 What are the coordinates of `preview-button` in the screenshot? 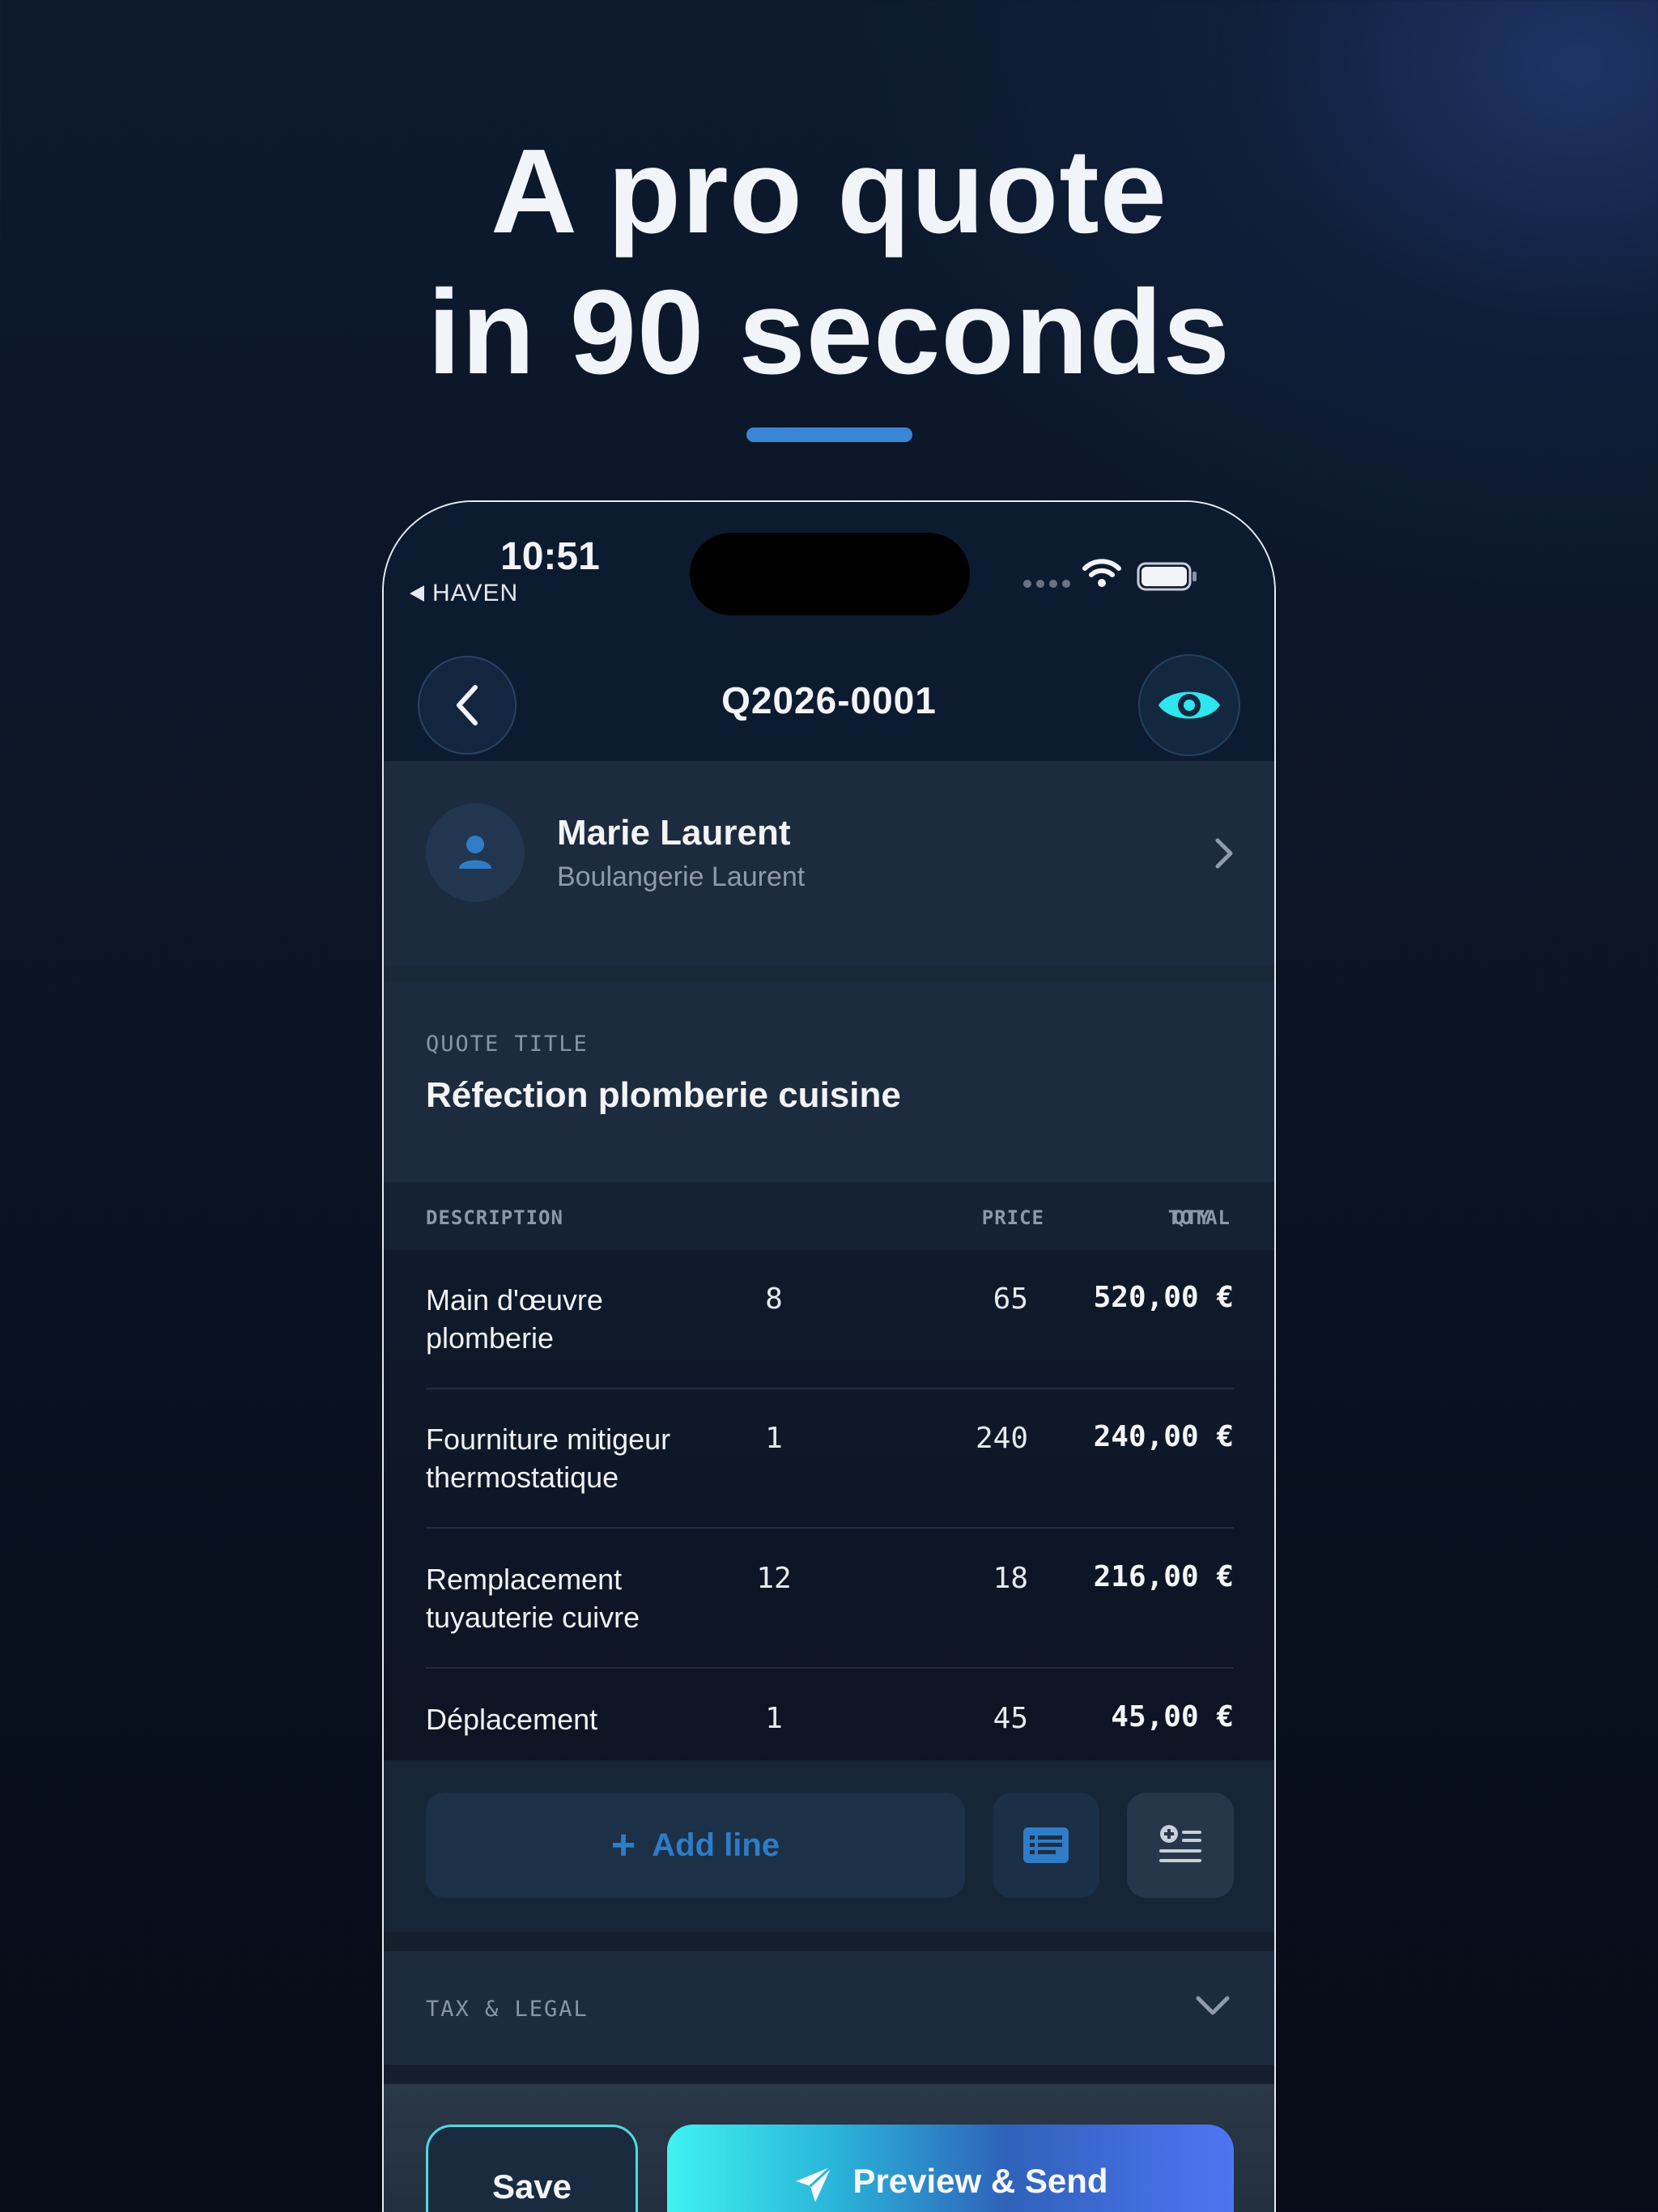 It's located at (1189, 705).